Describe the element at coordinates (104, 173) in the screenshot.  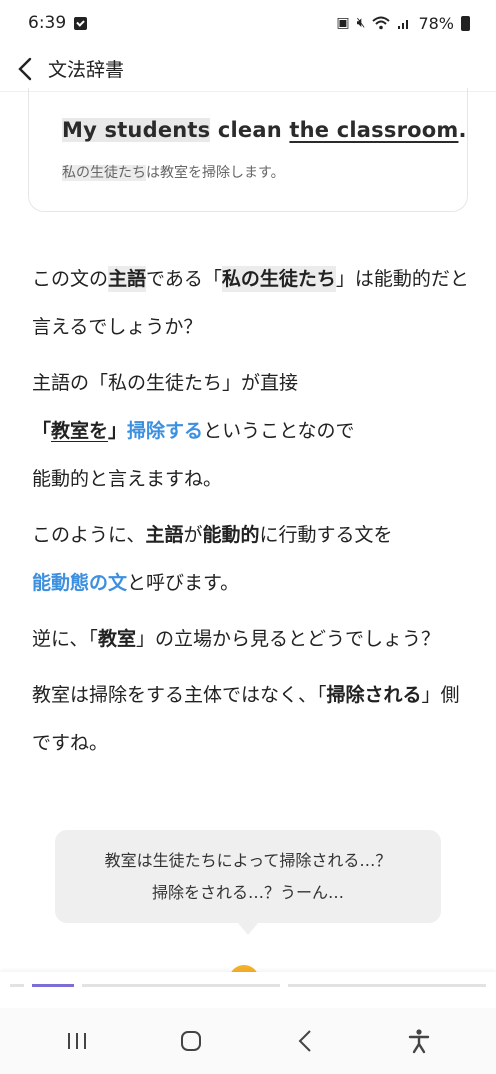
I see `ja-subject: 私の生徒たち` at that location.